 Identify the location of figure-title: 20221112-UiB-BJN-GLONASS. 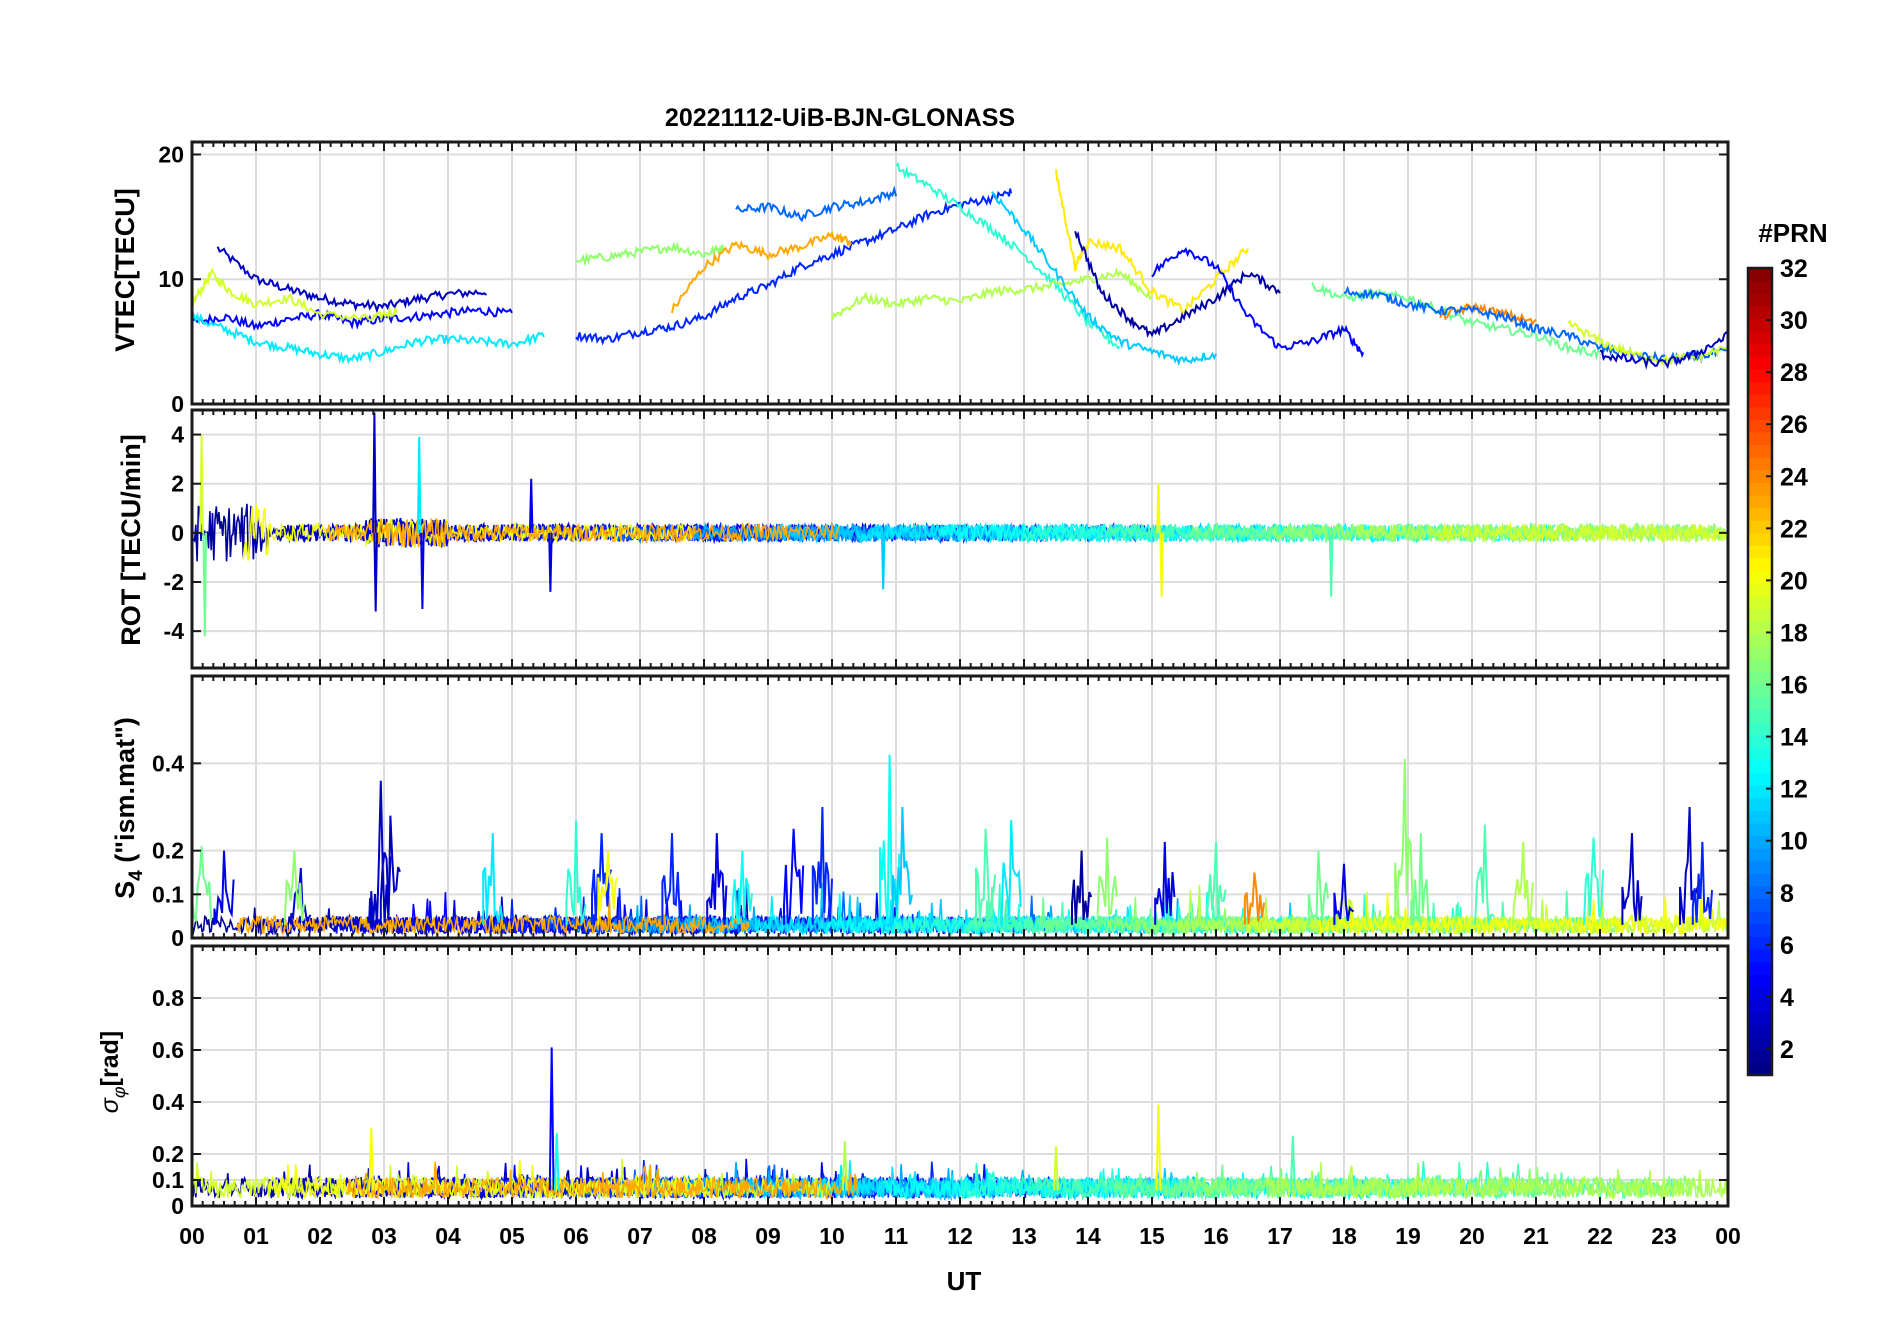
(840, 118).